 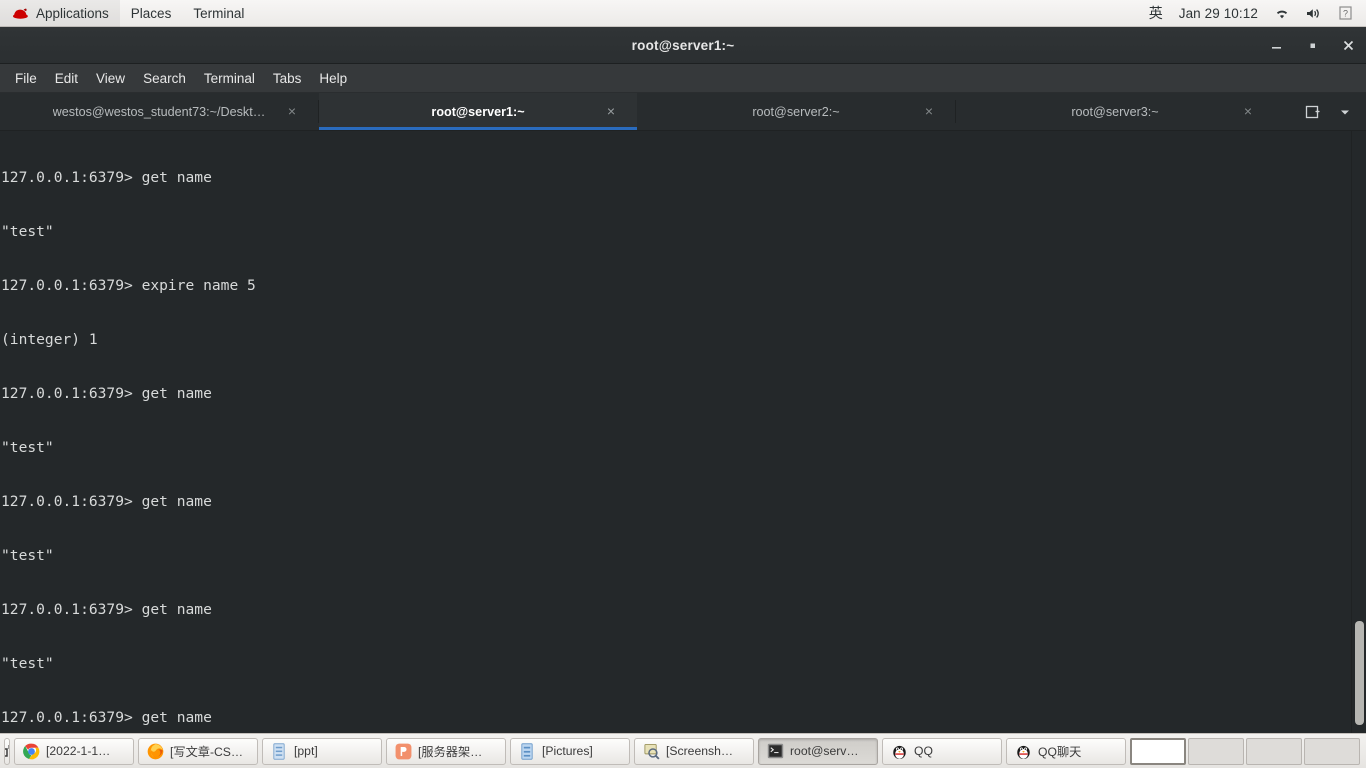 What do you see at coordinates (1313, 112) in the screenshot?
I see `new-tab-button` at bounding box center [1313, 112].